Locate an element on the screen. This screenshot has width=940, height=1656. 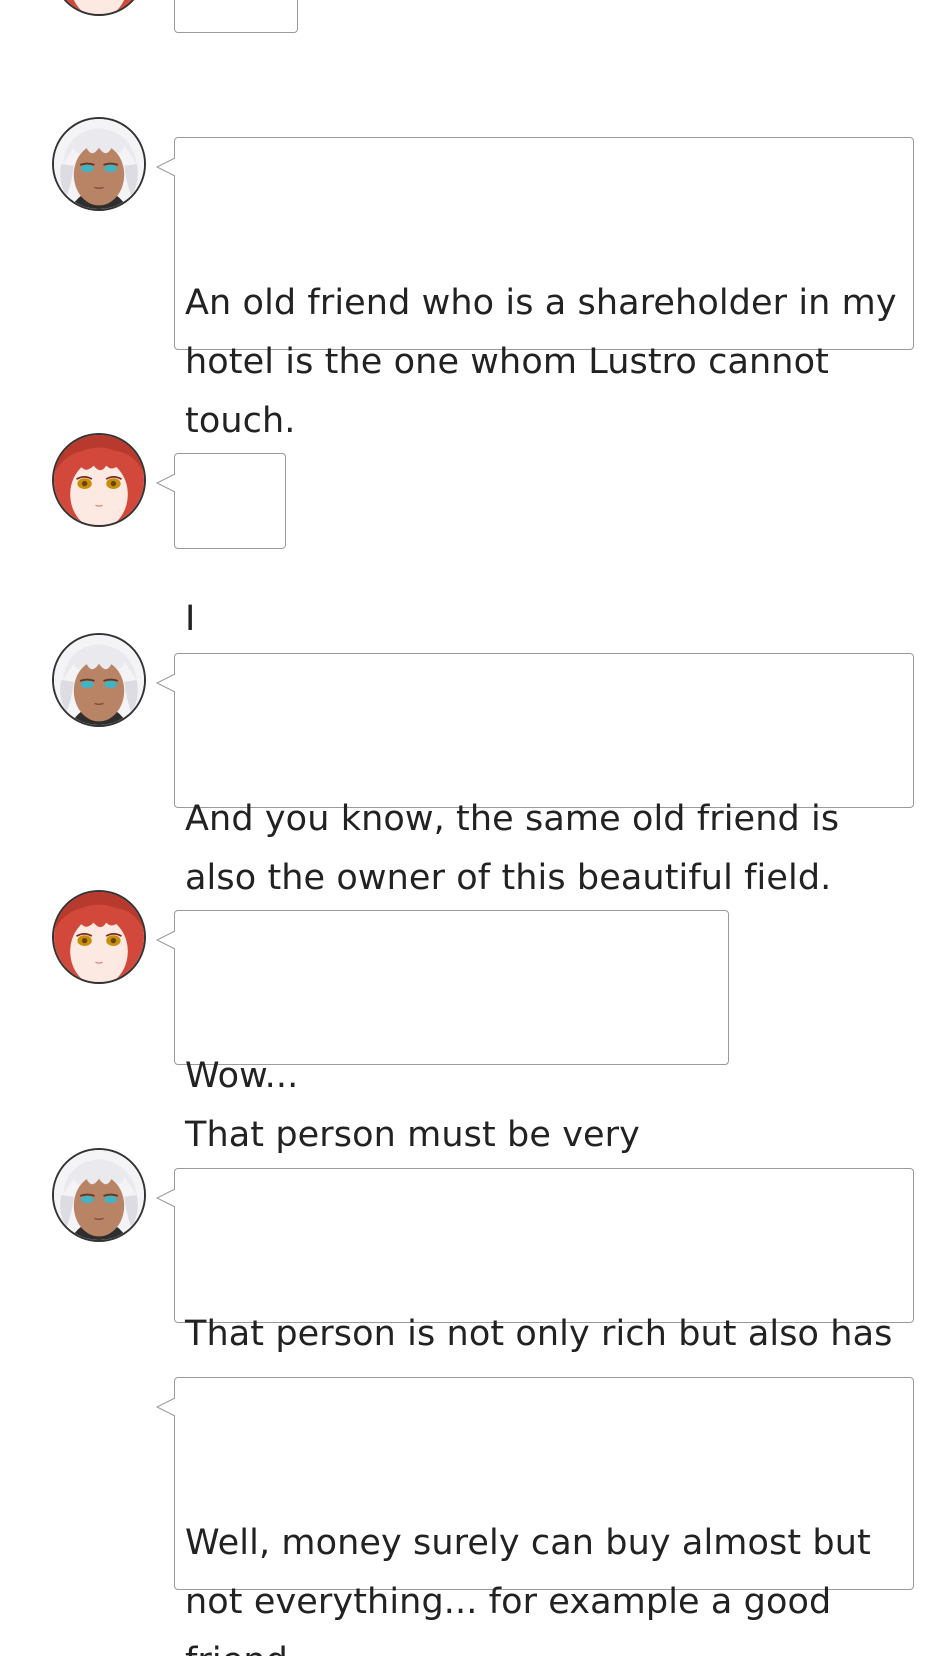
message-bubble: I see. is located at coordinates (220, 575).